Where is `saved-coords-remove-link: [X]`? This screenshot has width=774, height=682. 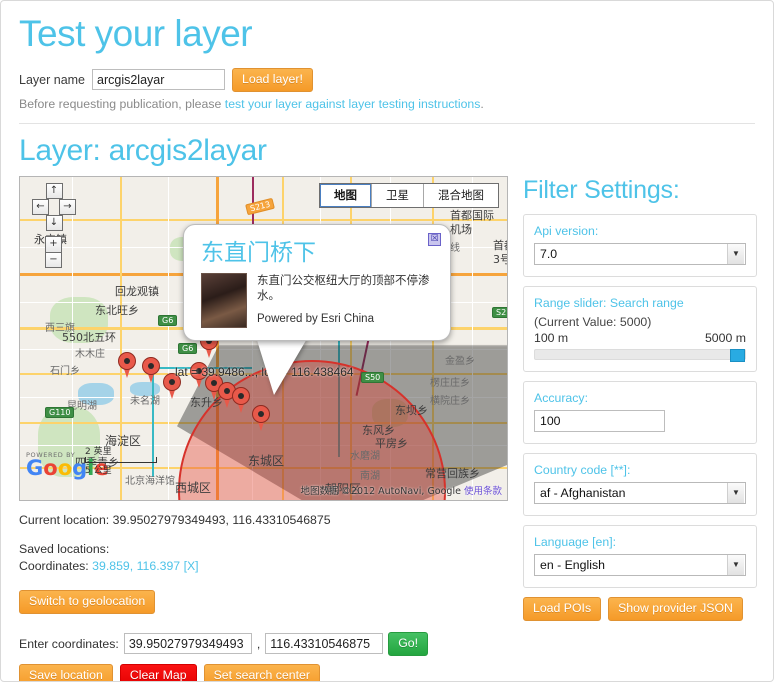
saved-coords-remove-link: [X] is located at coordinates (191, 566).